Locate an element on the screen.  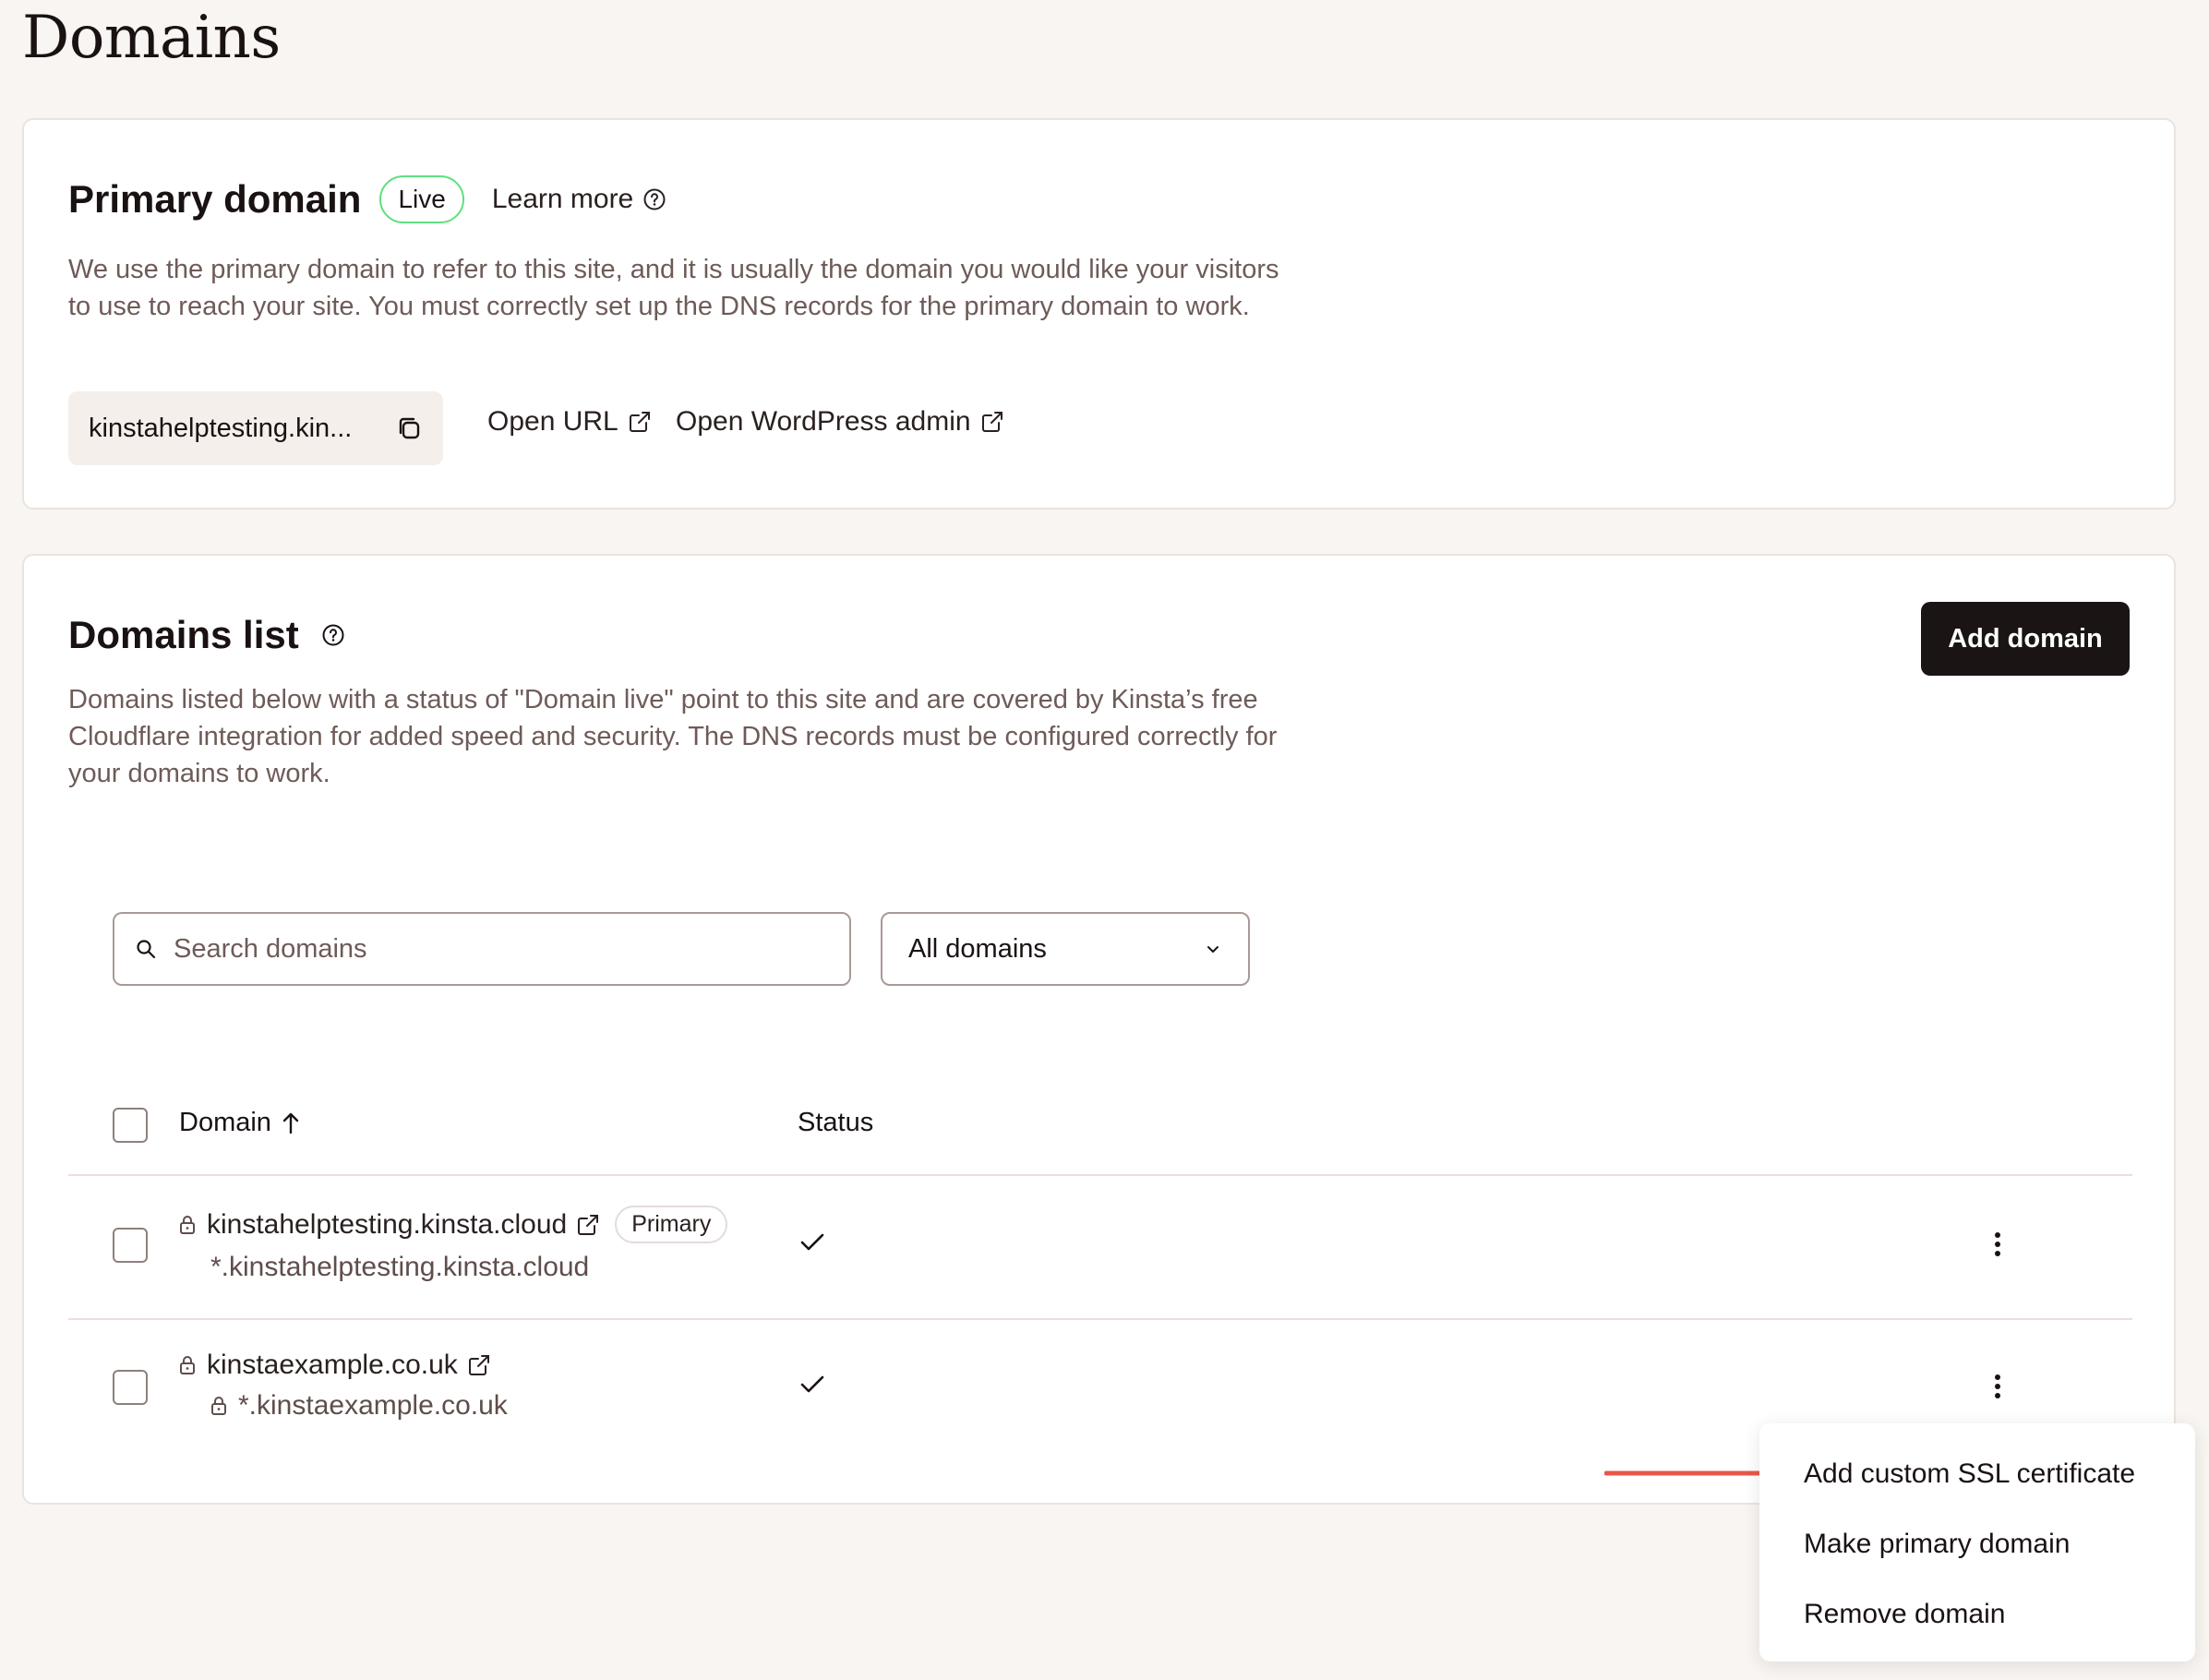
table-row-domain: kinstahelptesting.kinsta.cloud Primary is located at coordinates (453, 1224).